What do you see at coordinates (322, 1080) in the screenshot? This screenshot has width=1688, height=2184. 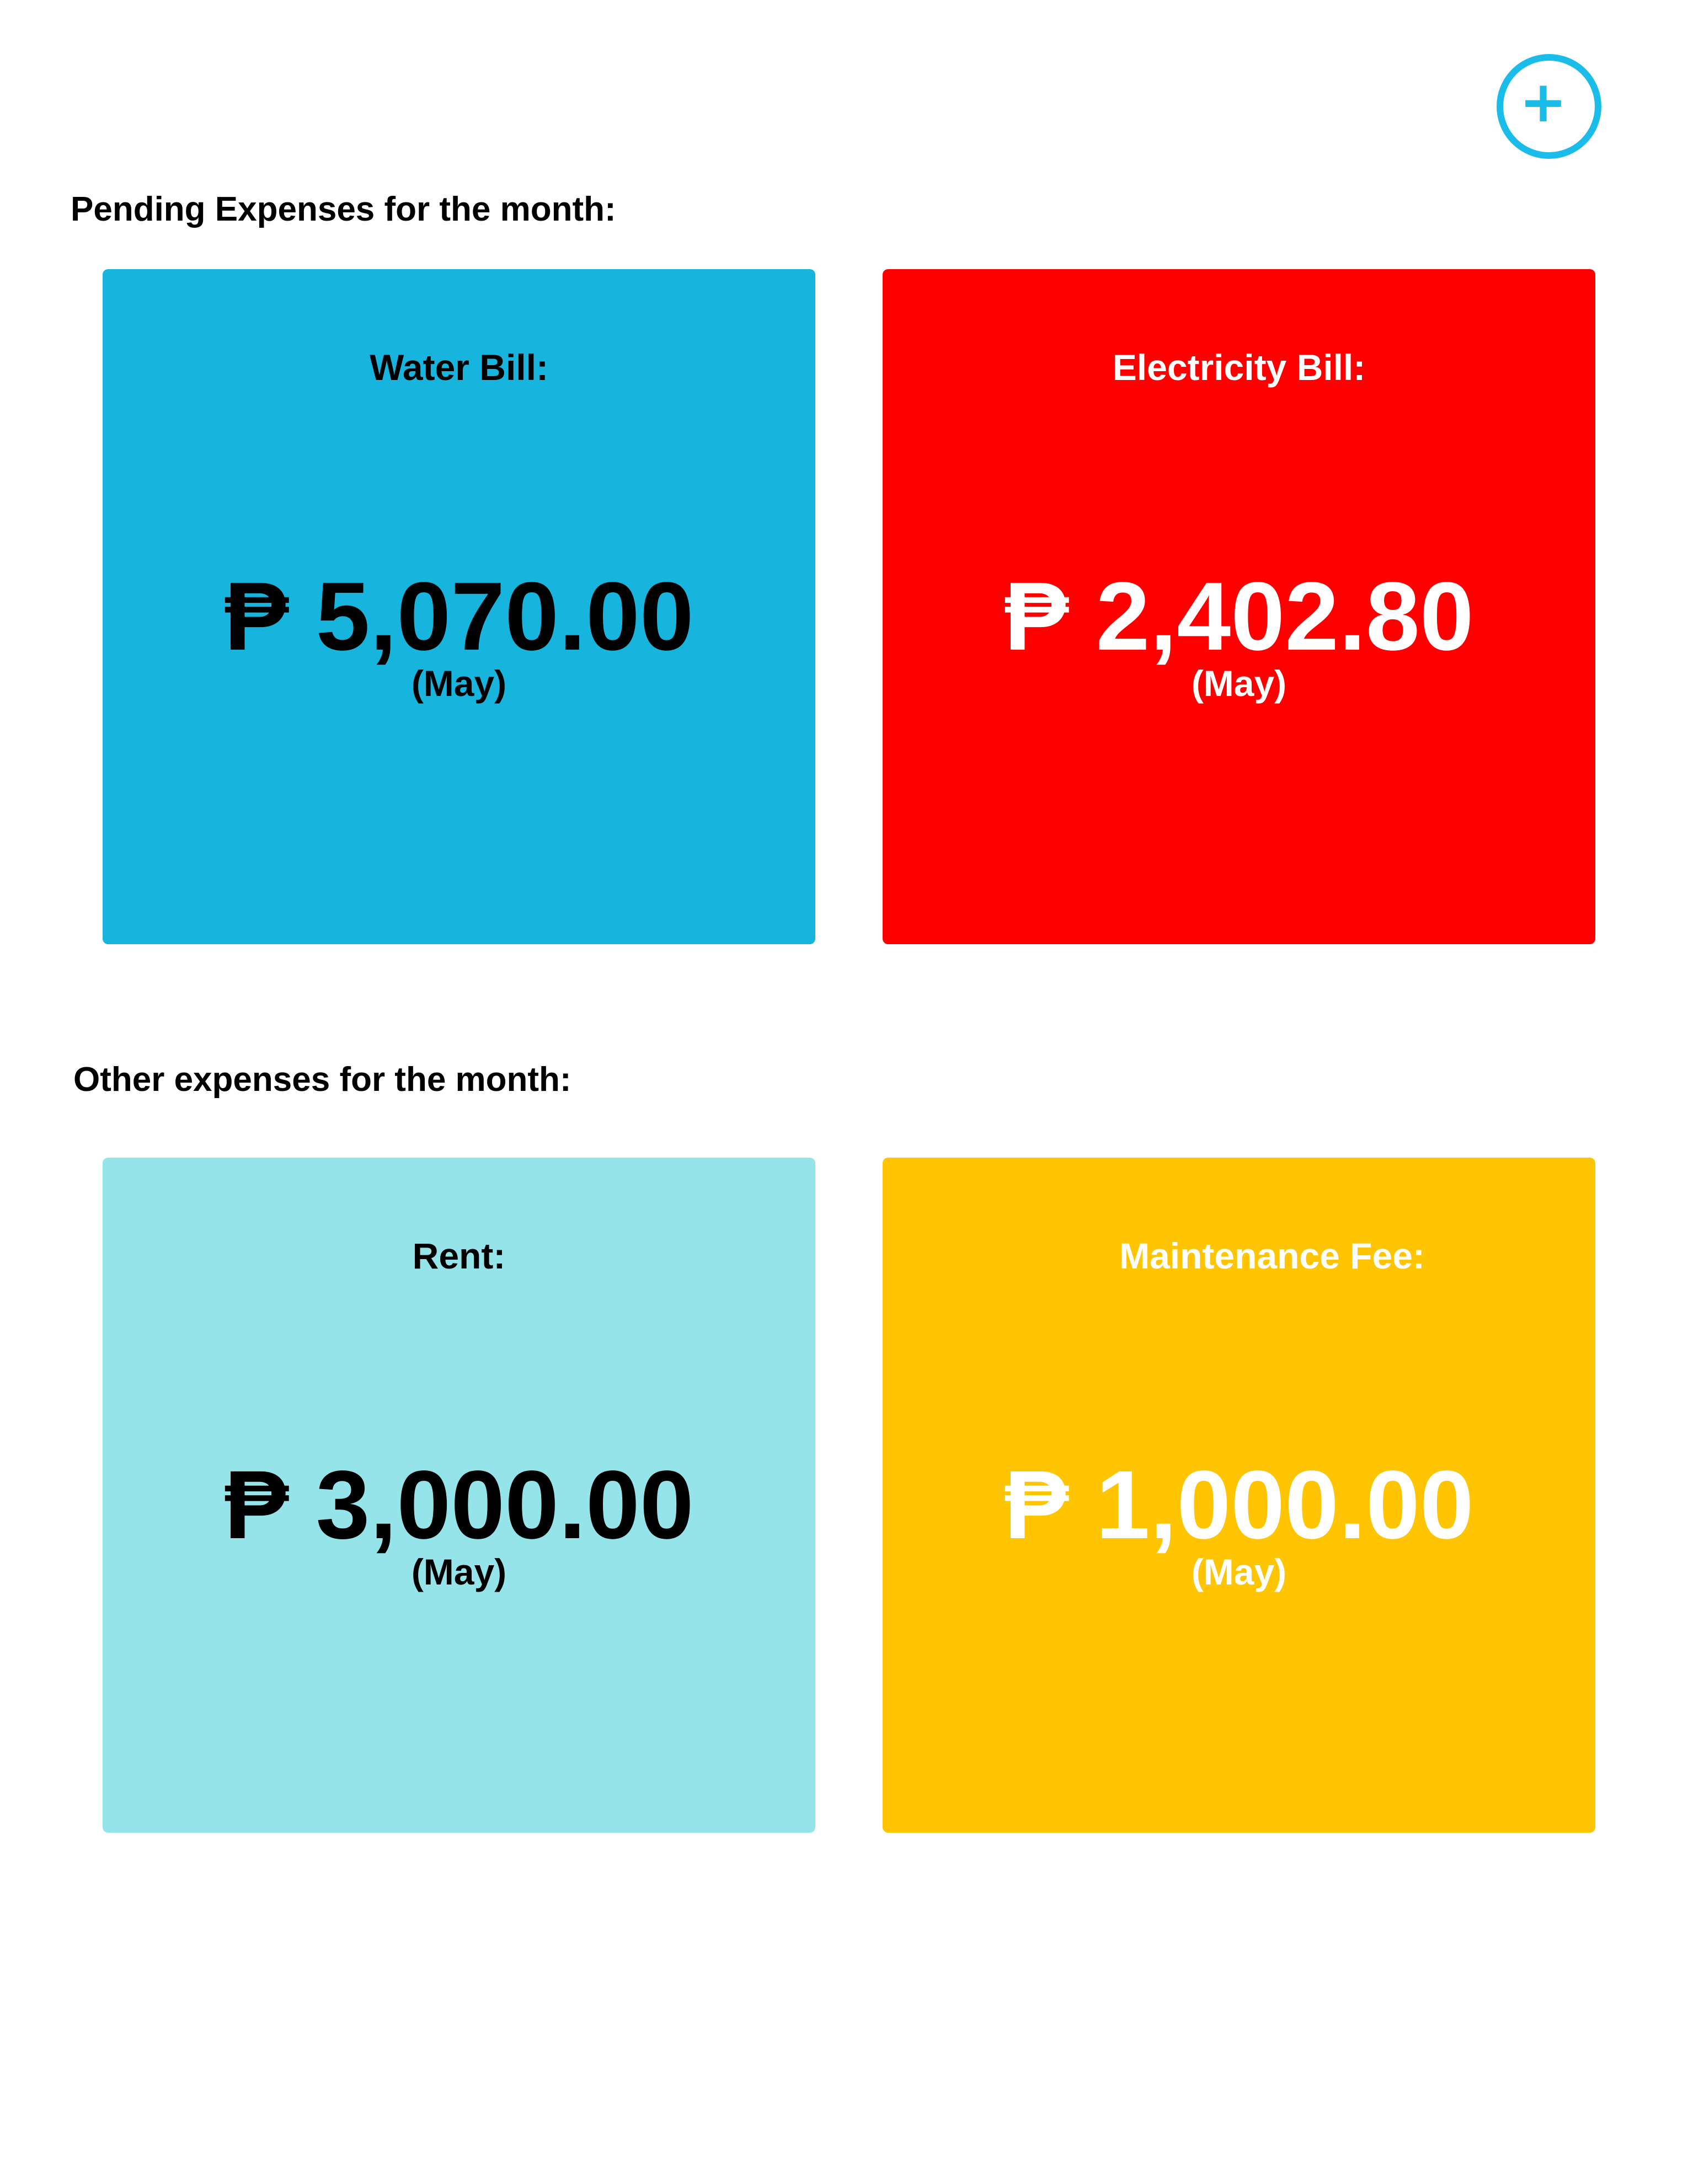 I see `other-expenses-title: Other expenses for the month:` at bounding box center [322, 1080].